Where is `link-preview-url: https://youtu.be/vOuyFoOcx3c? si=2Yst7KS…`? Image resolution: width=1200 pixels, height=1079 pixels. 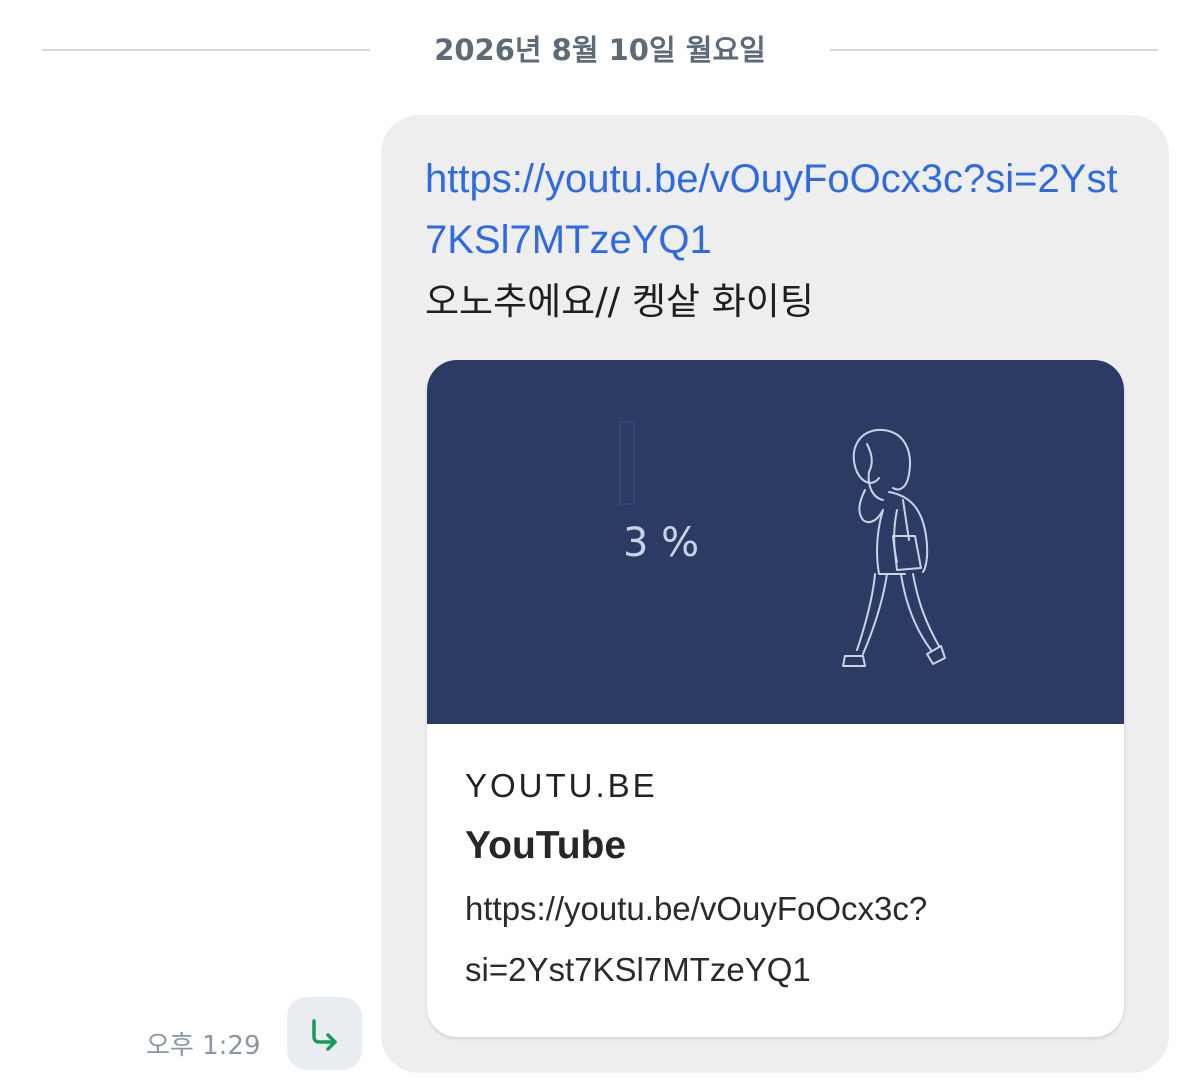
link-preview-url: https://youtu.be/vOuyFoOcx3c? si=2Yst7KS… is located at coordinates (755, 939).